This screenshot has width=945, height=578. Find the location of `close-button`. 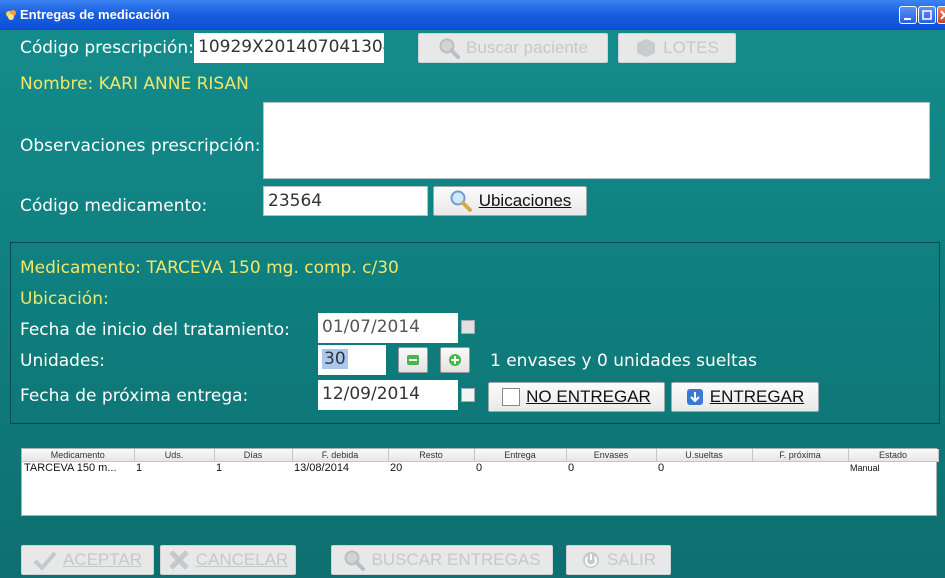

close-button is located at coordinates (941, 15).